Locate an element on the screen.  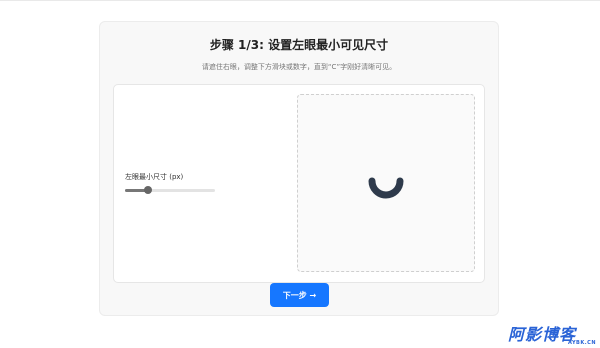
instruction-text: 请遮住右眼，调整下方滑块或数字，直到“C”字刚好清晰可见。 is located at coordinates (299, 67).